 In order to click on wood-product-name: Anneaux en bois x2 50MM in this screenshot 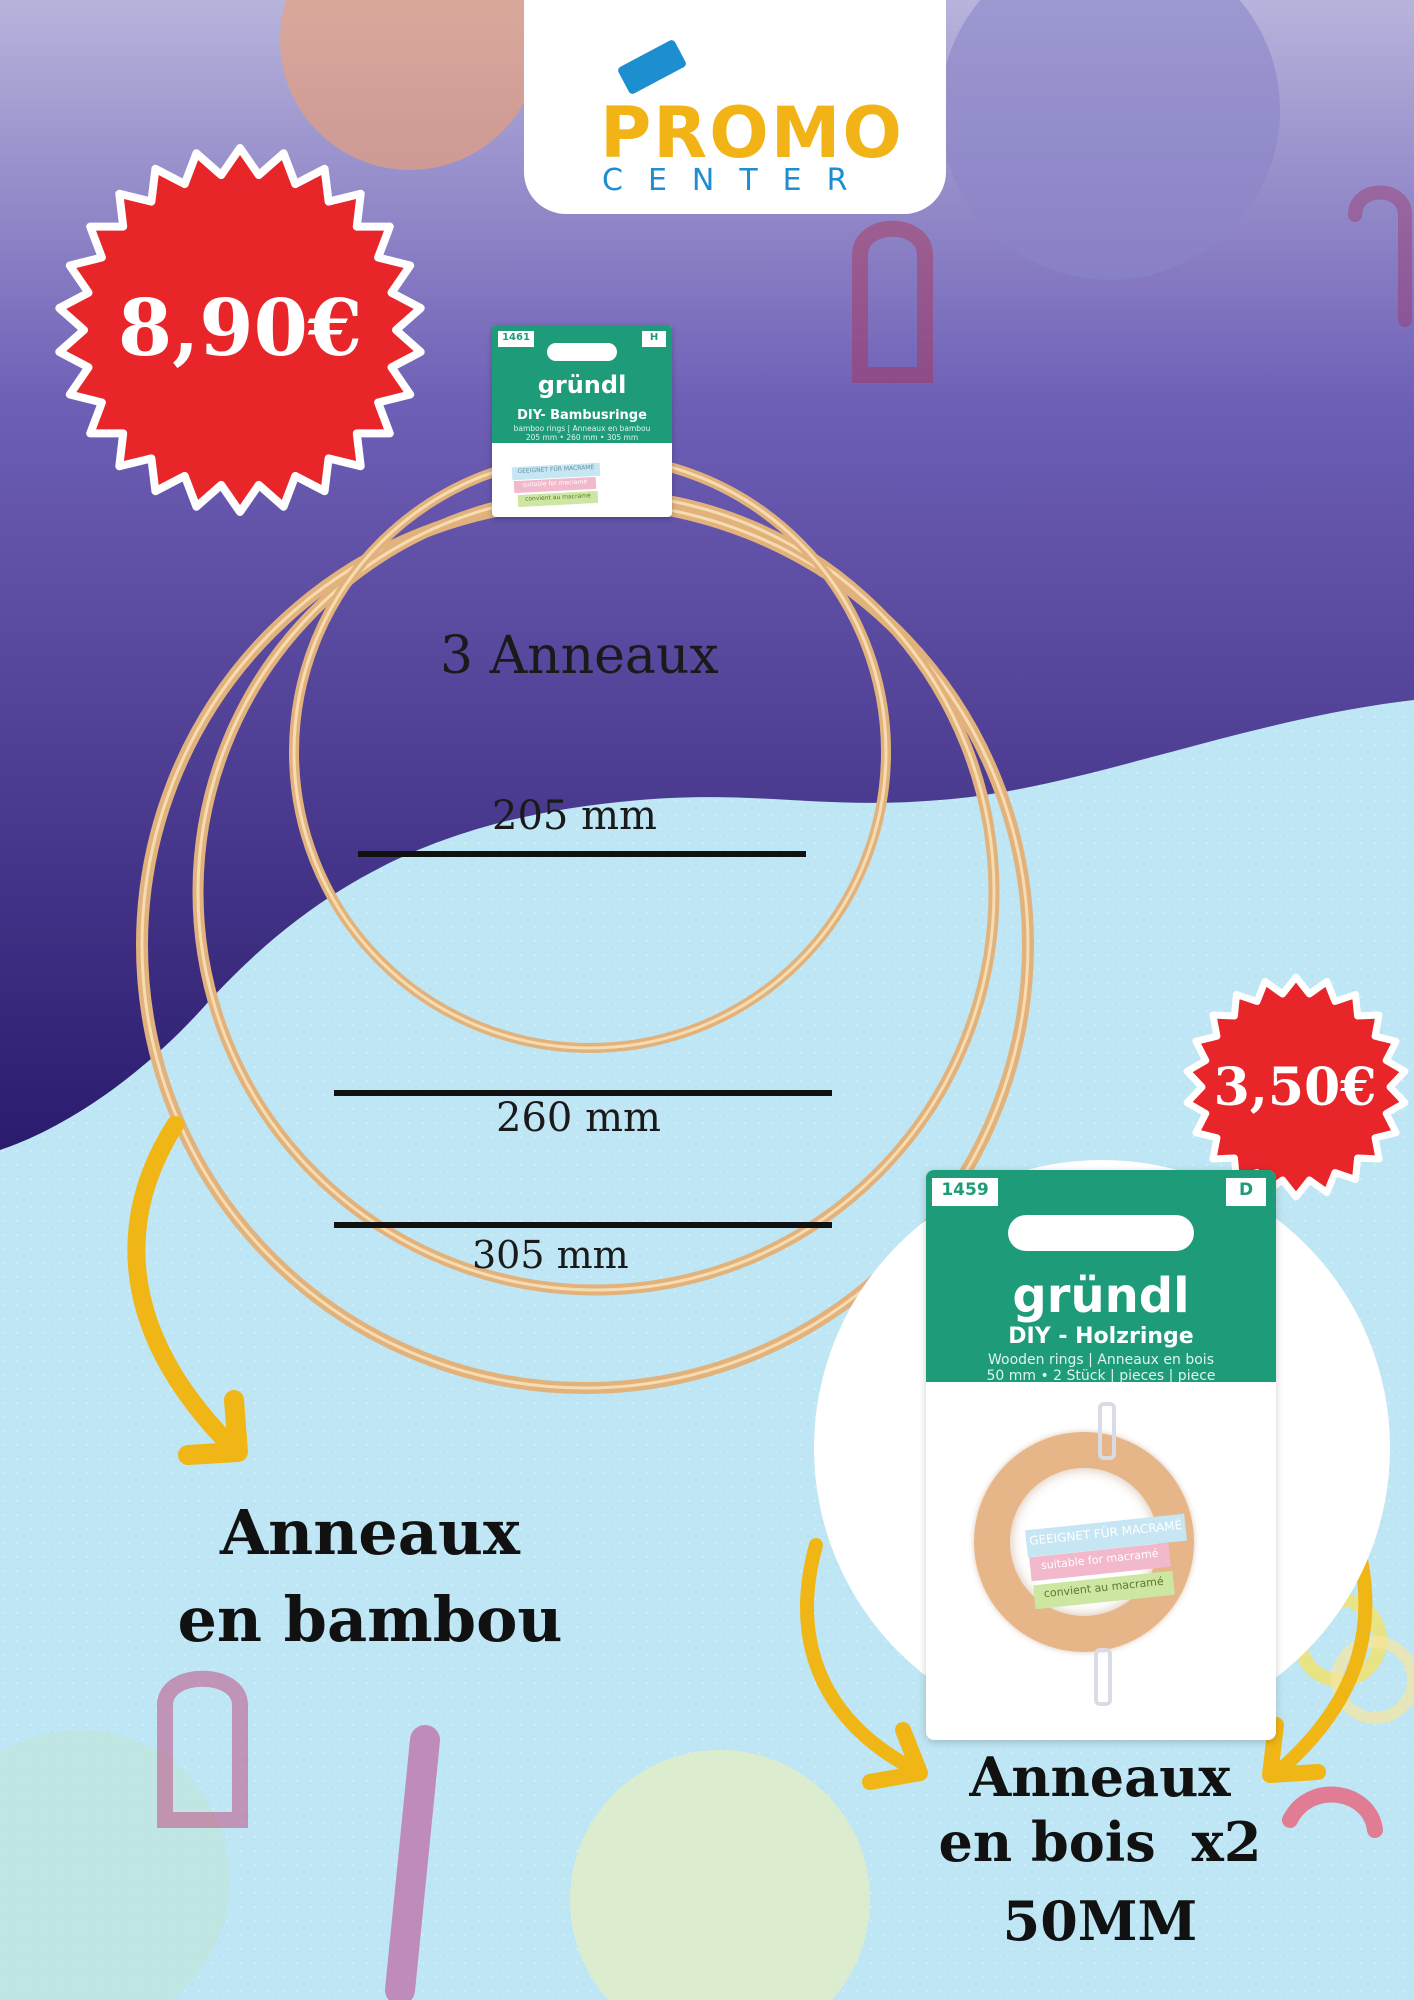, I will do `click(1100, 1849)`.